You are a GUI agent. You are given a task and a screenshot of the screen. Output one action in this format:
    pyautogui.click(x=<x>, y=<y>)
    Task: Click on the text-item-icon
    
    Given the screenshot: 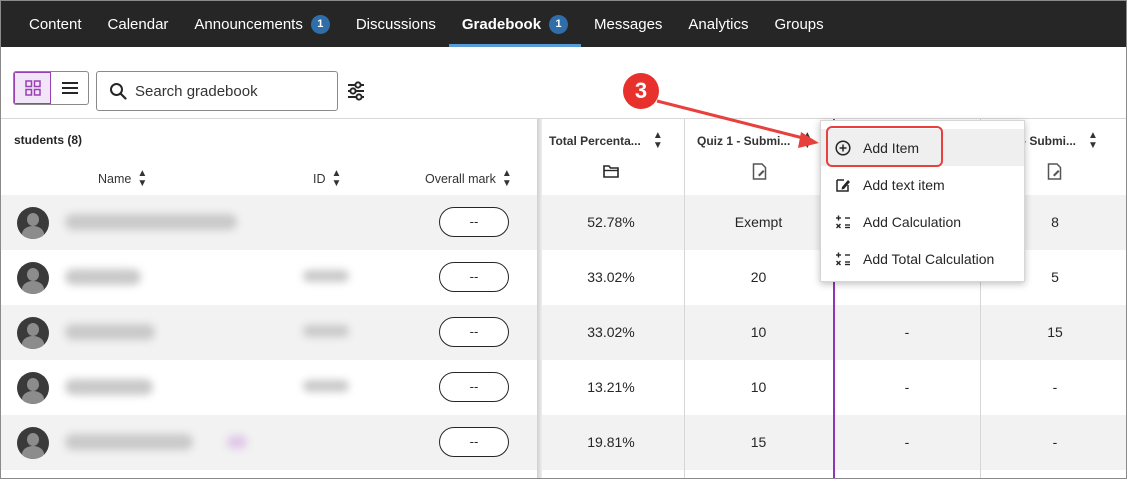 What is the action you would take?
    pyautogui.click(x=843, y=185)
    